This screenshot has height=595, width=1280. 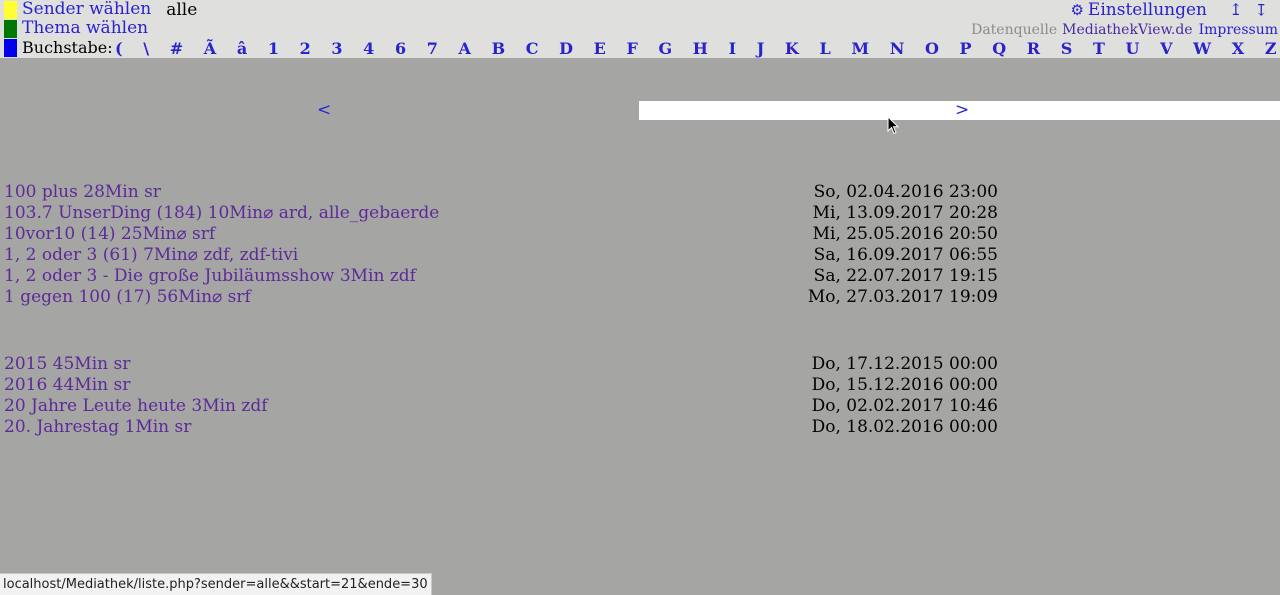 What do you see at coordinates (966, 48) in the screenshot?
I see `letter-link: P` at bounding box center [966, 48].